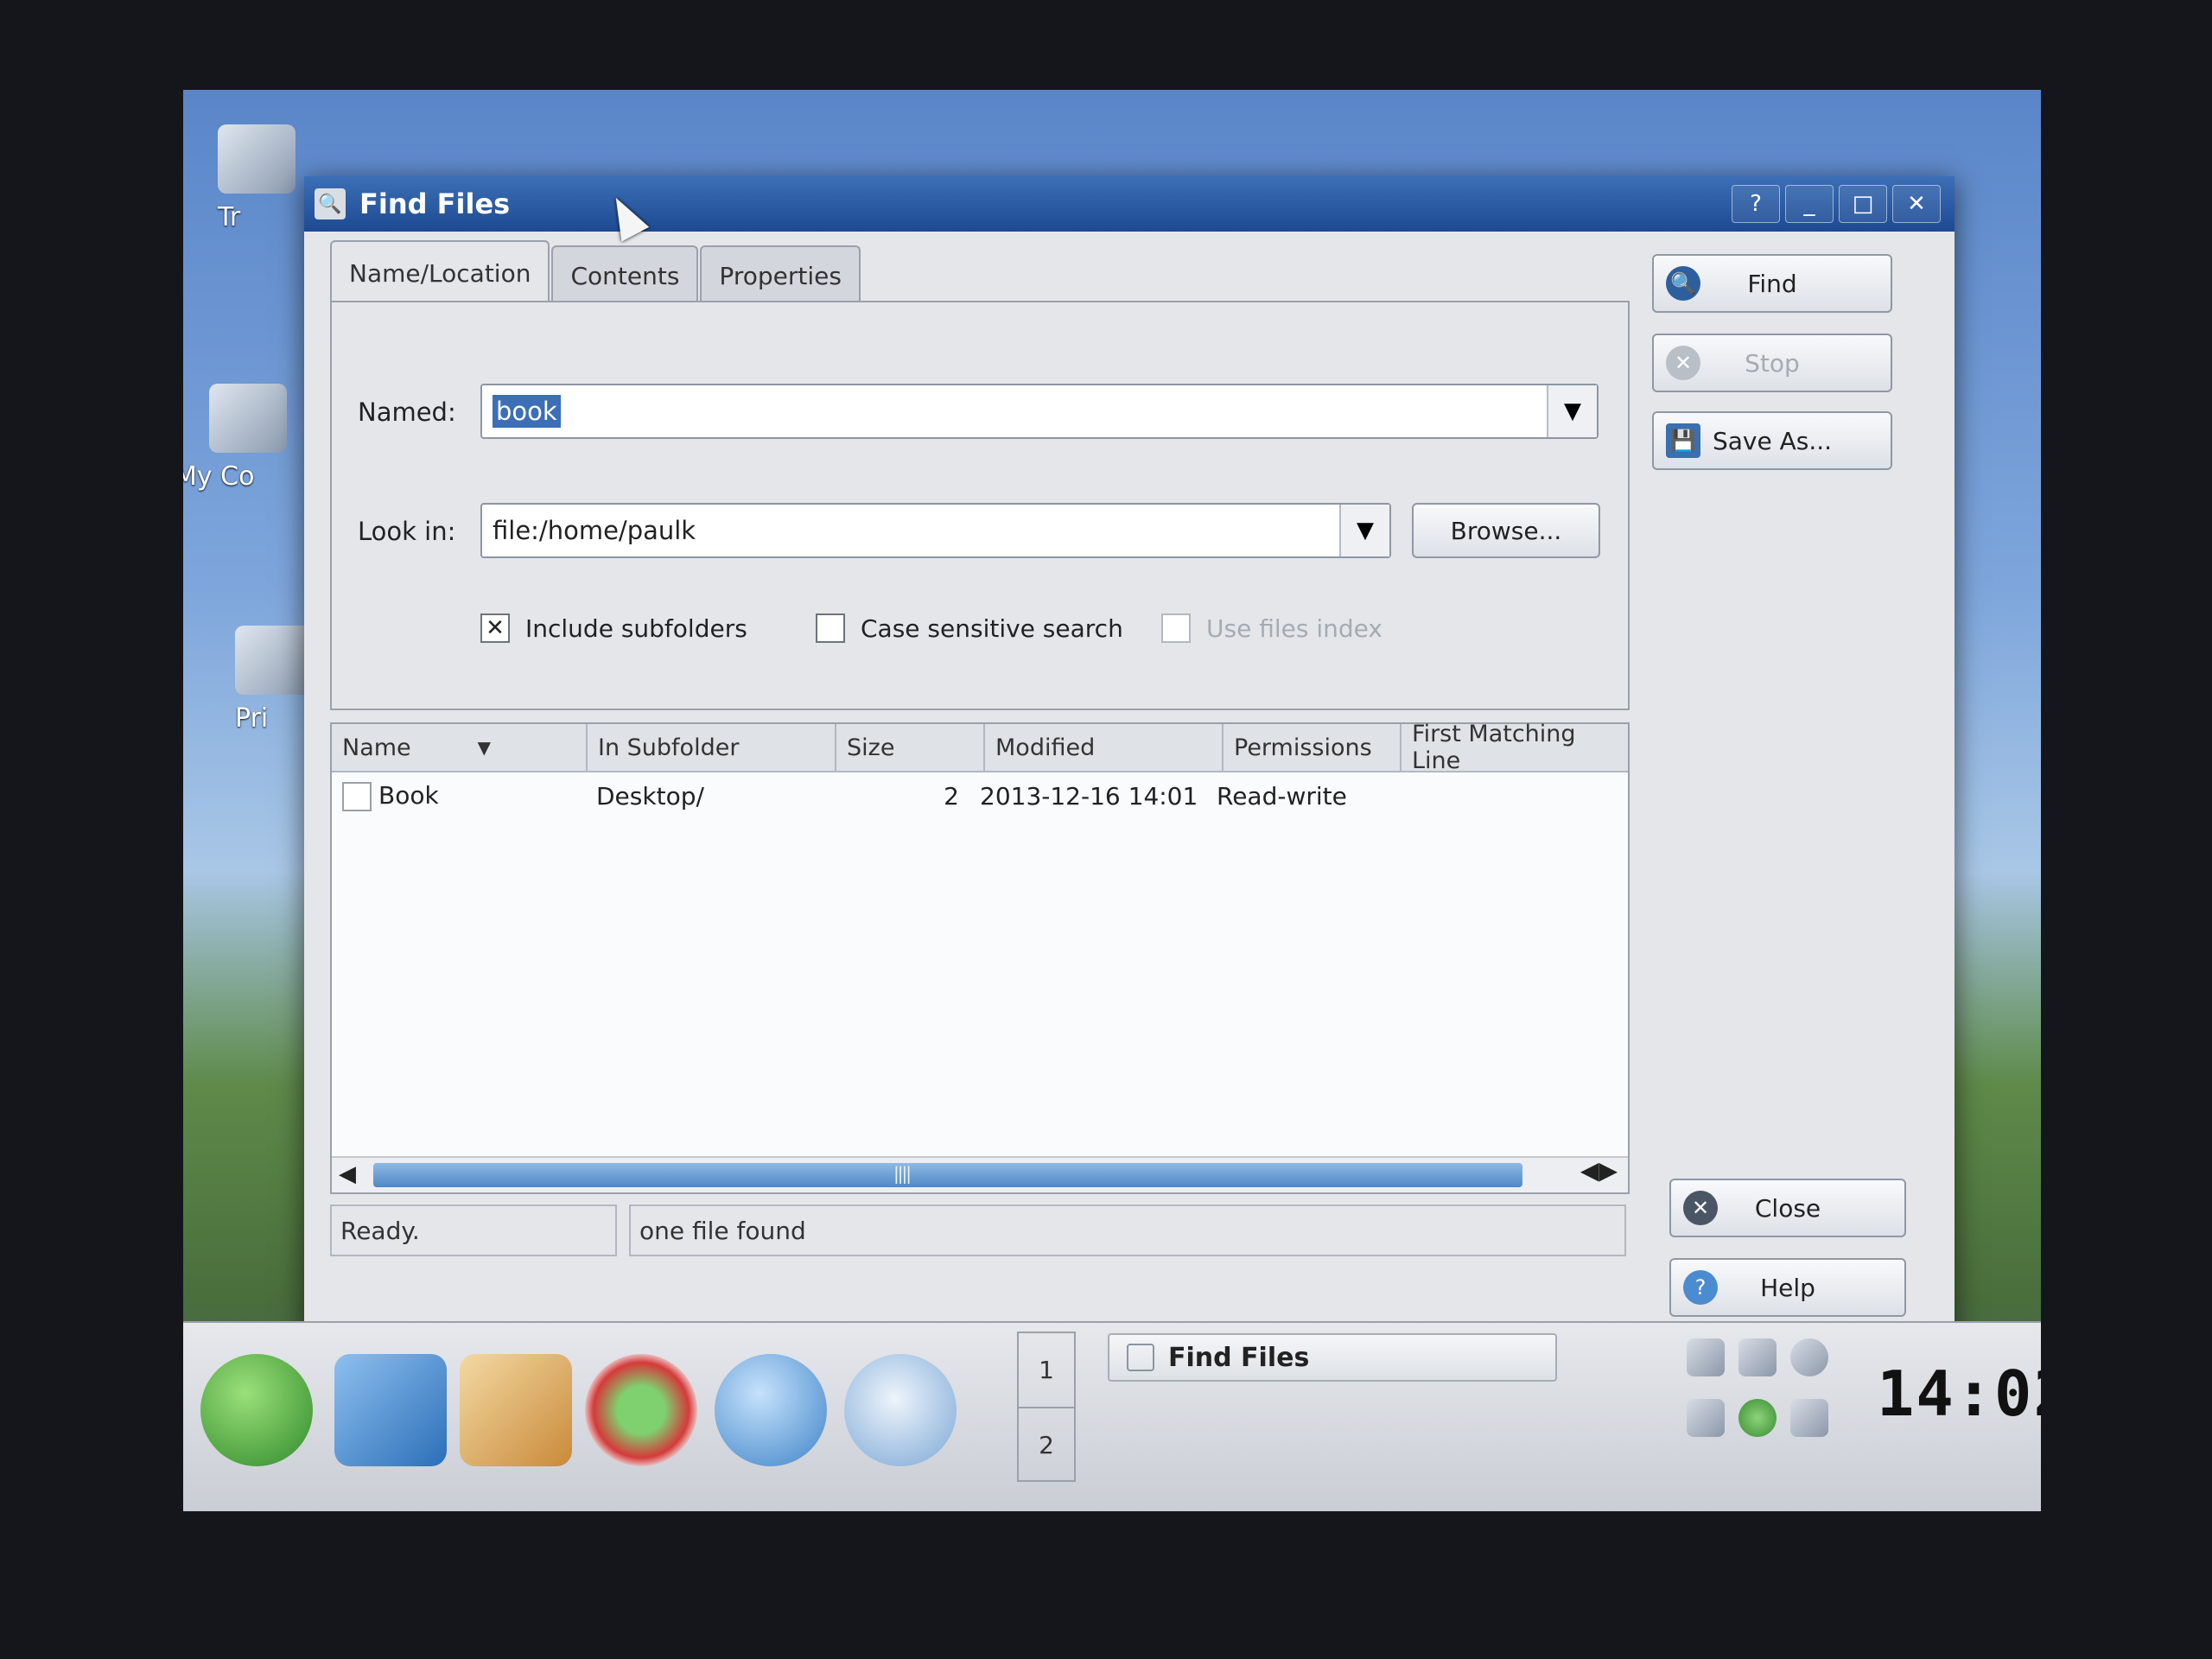 This screenshot has width=2212, height=1659. Describe the element at coordinates (1129, 204) in the screenshot. I see `window-titlebar: 🔍 Find Files ? _ □ ✕` at that location.